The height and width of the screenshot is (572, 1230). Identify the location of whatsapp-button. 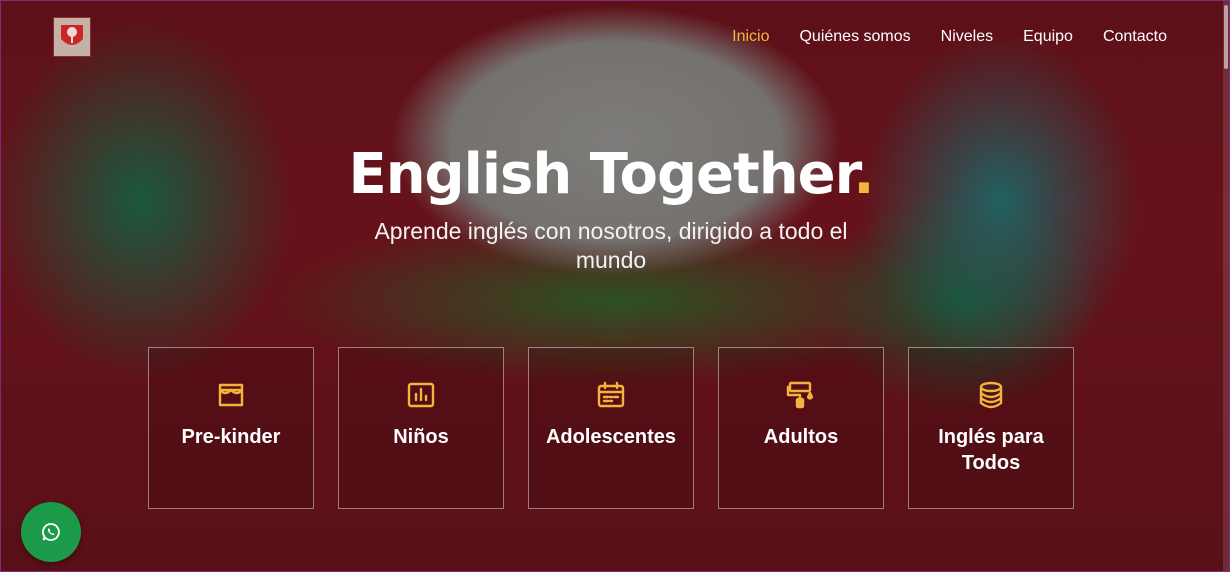
(51, 532).